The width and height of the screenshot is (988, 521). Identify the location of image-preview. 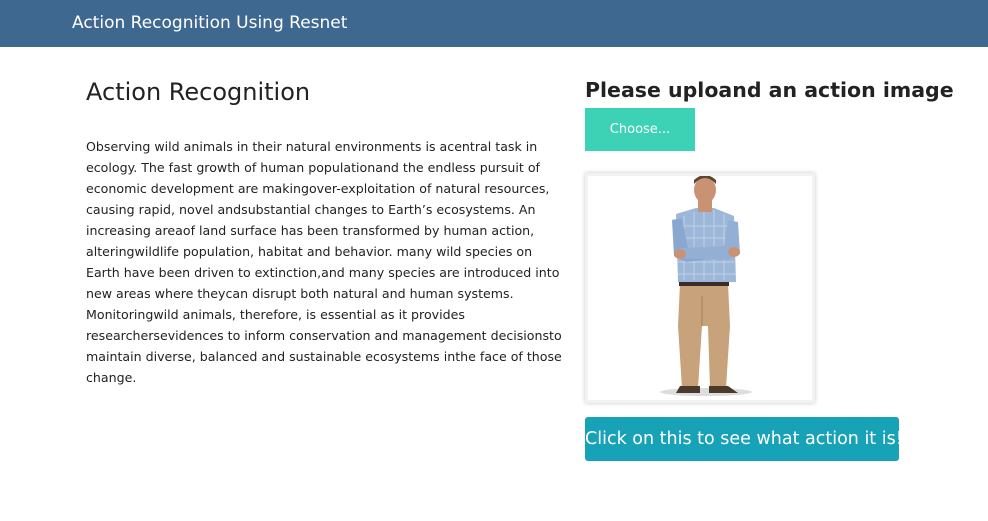
(700, 288).